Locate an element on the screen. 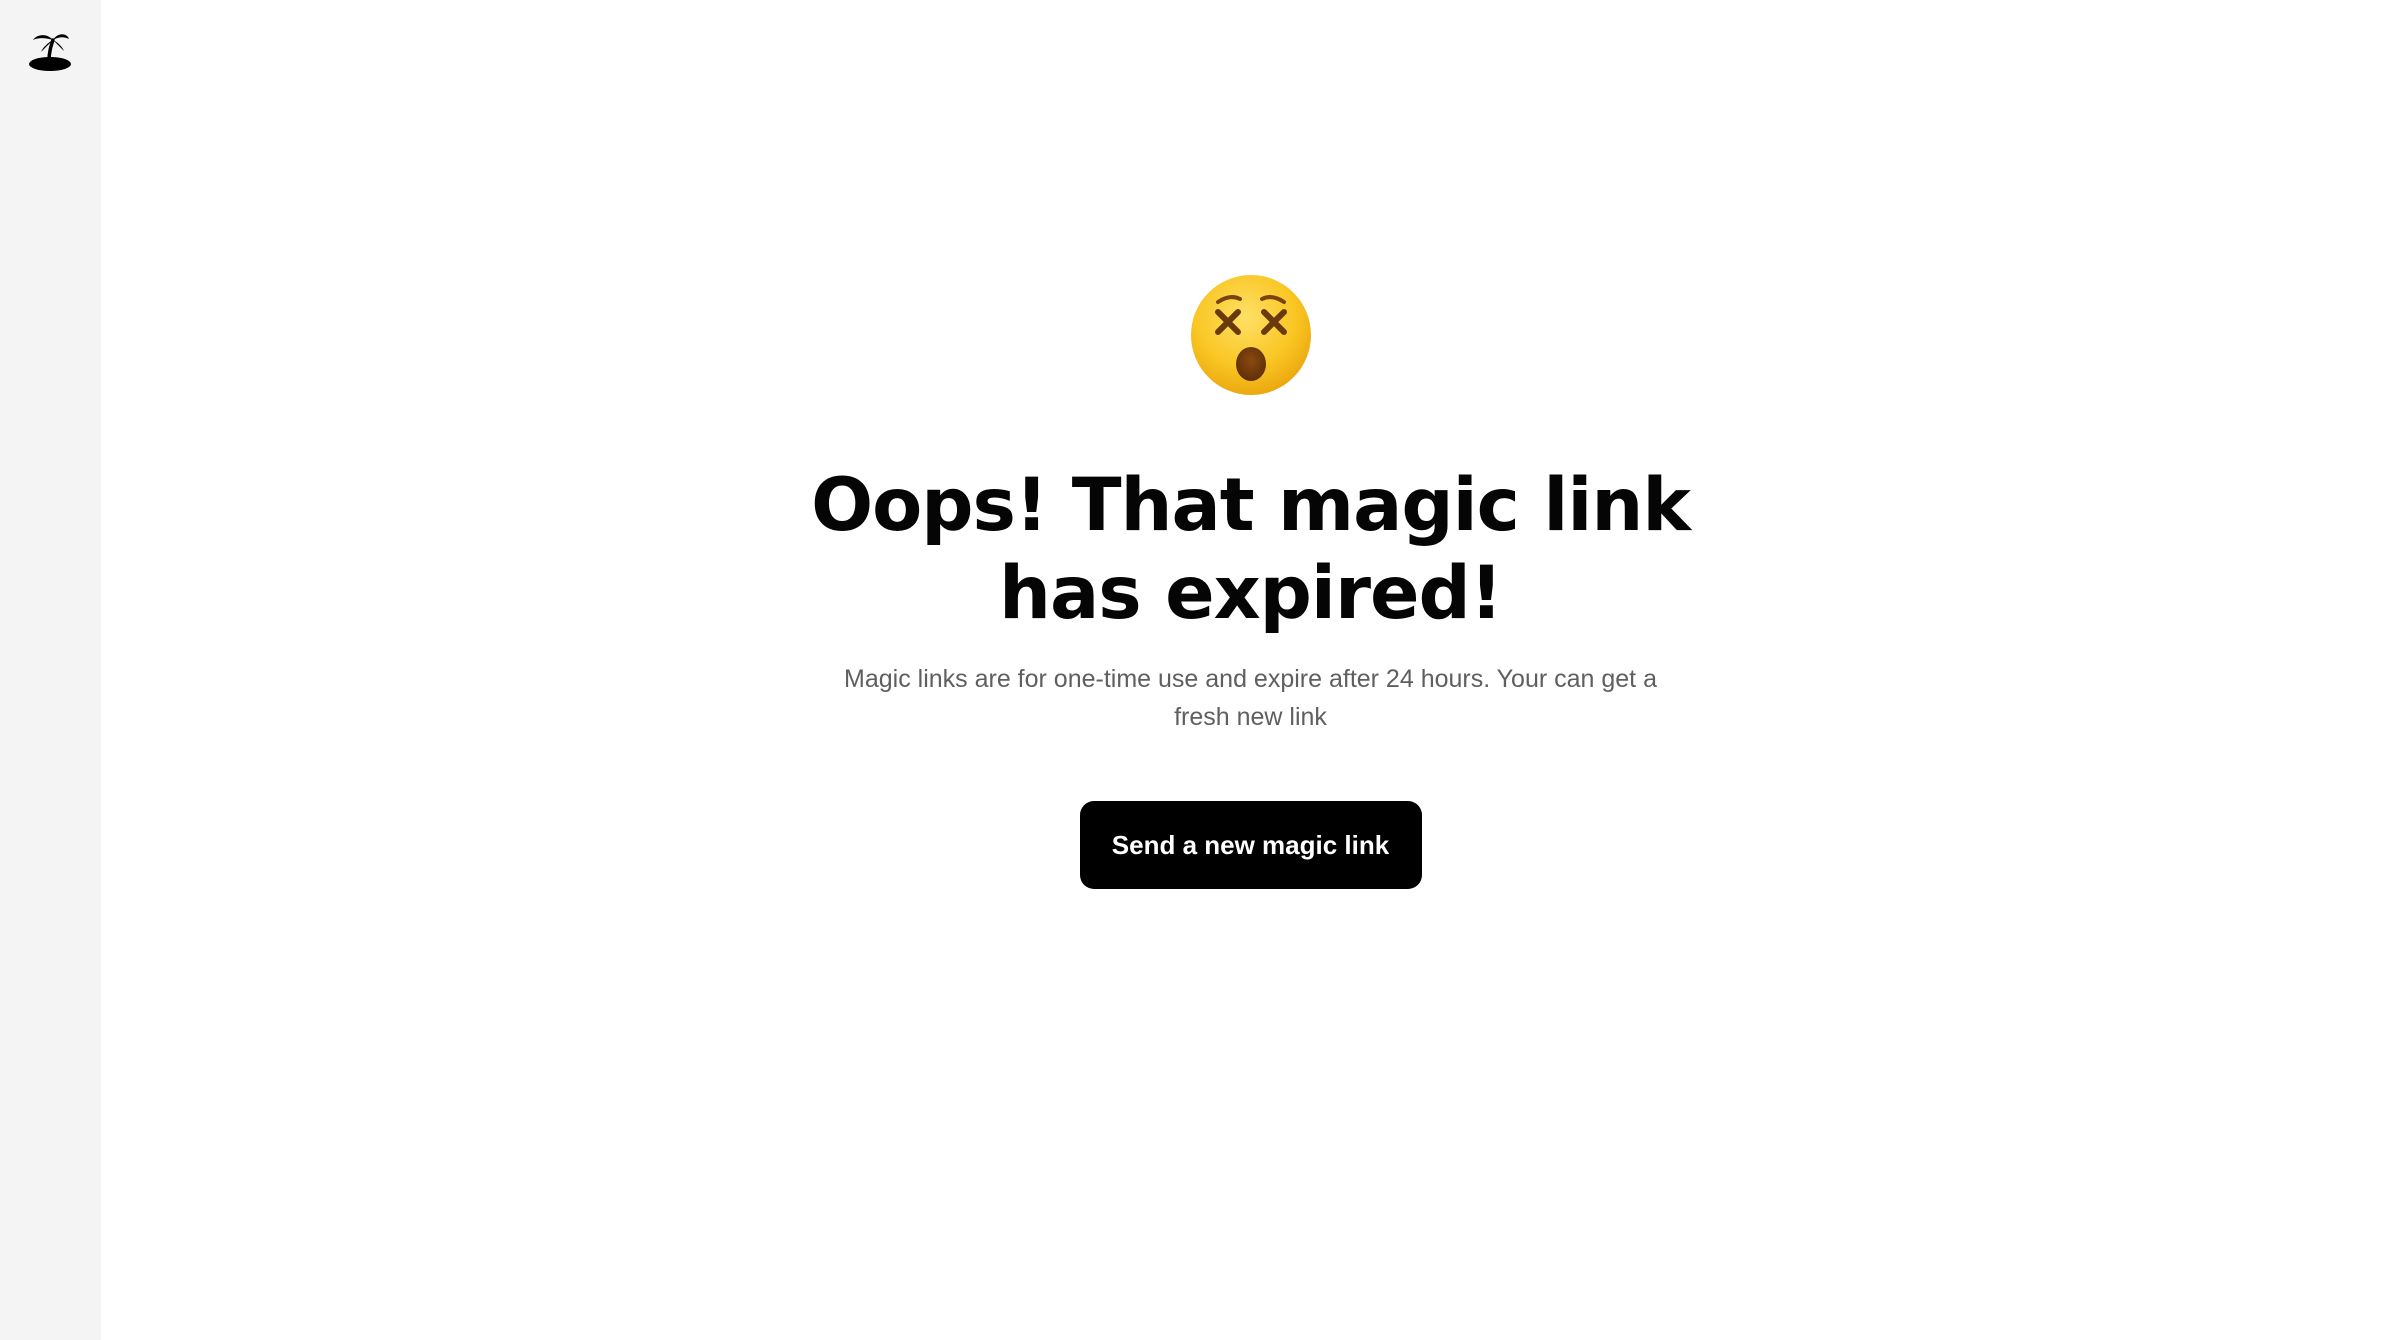 This screenshot has width=2400, height=1340. sidebar is located at coordinates (50, 670).